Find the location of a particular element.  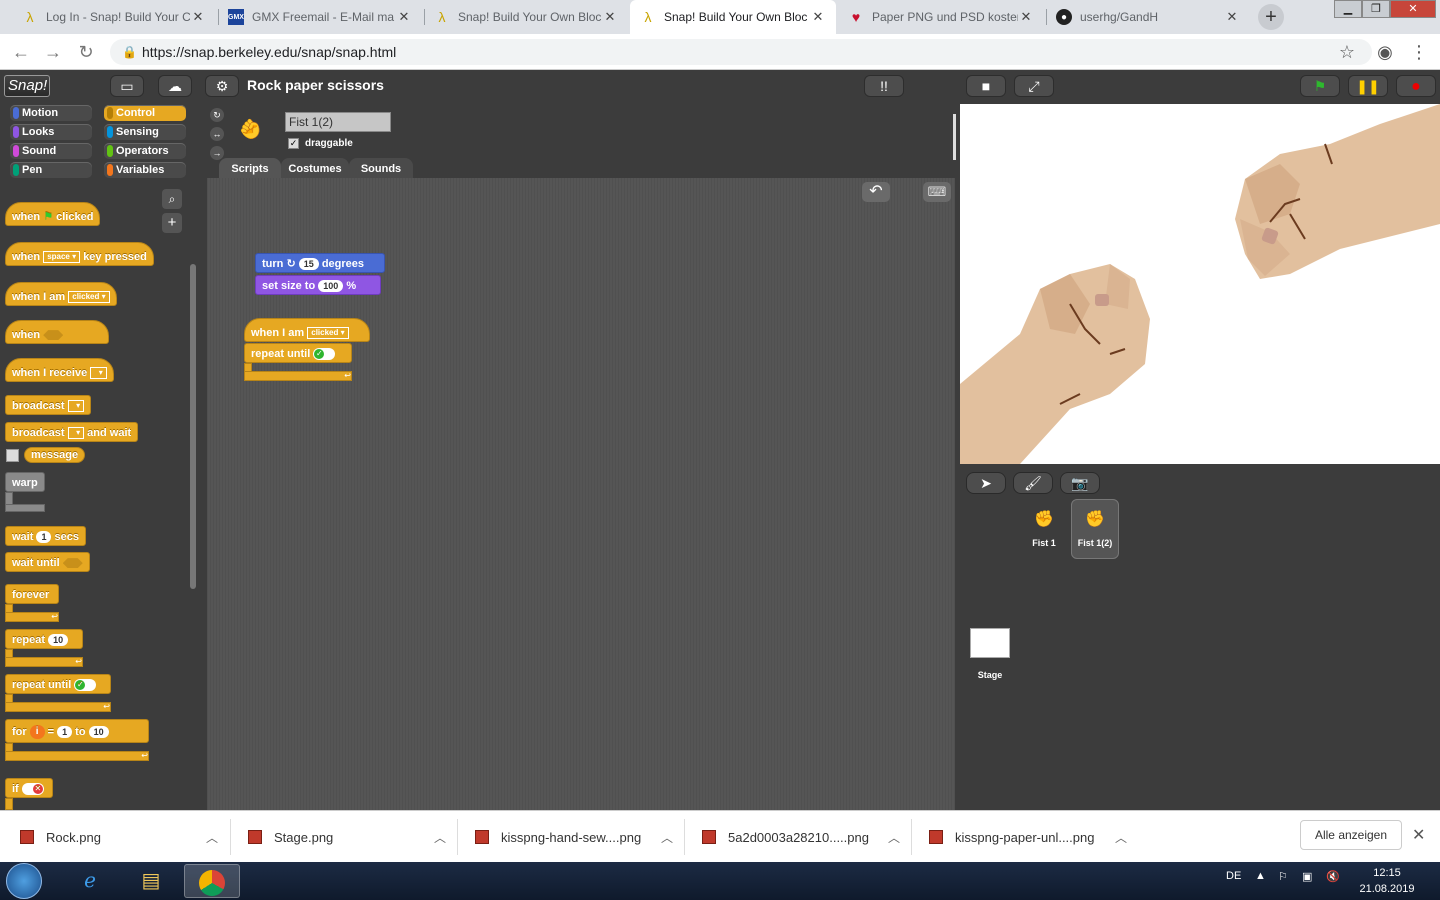

tab-costumes: Costumes is located at coordinates (315, 168).